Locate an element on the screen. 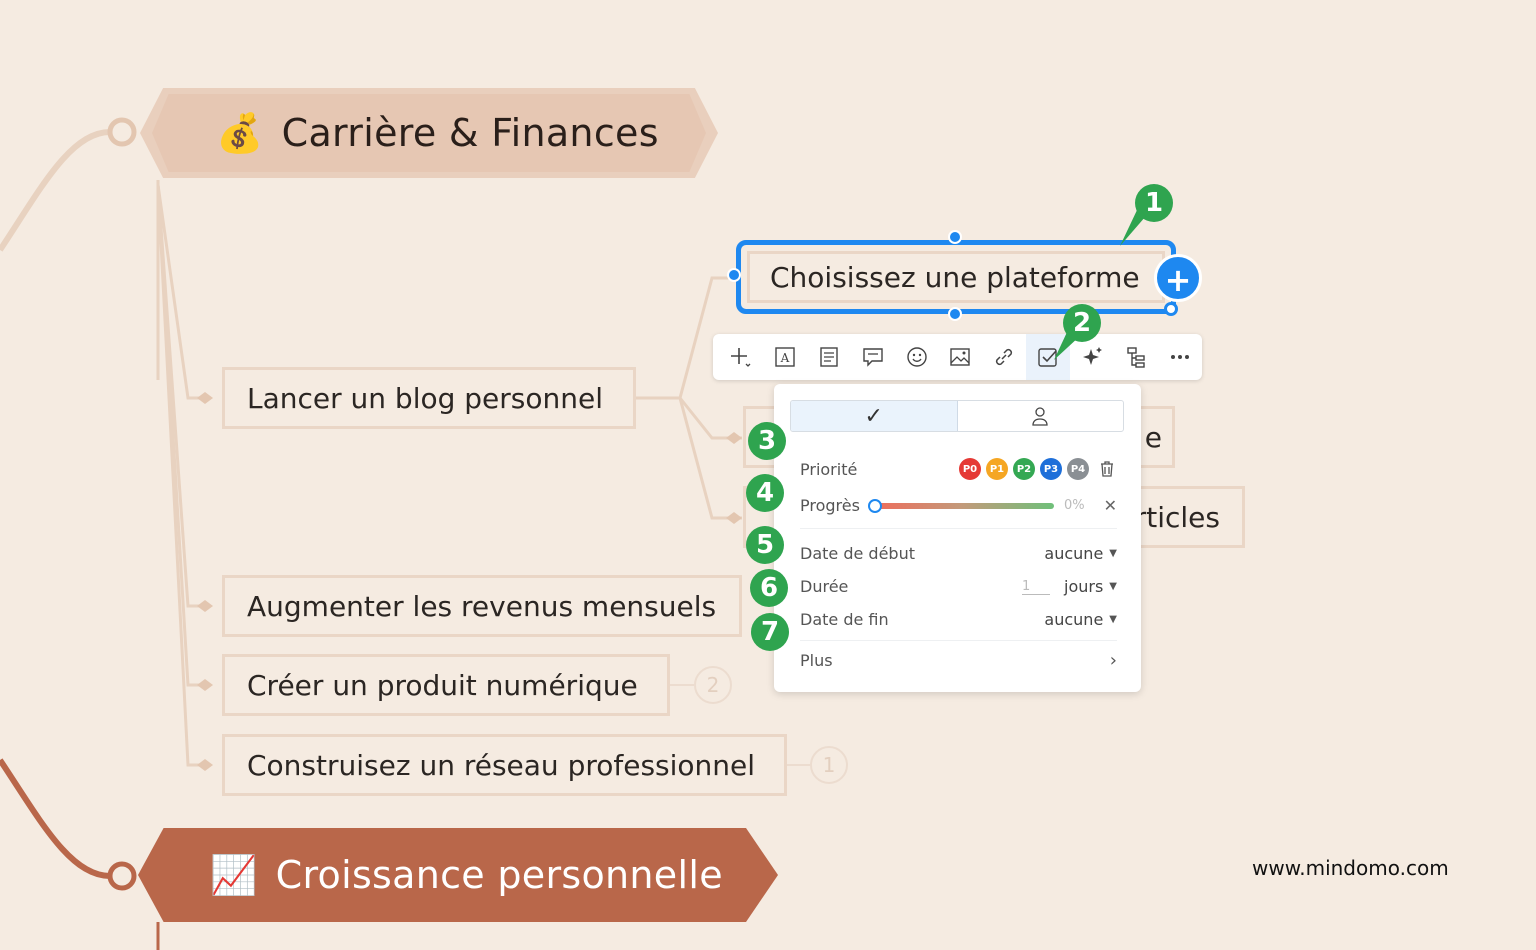  topic-toolbar: A is located at coordinates (957, 357).